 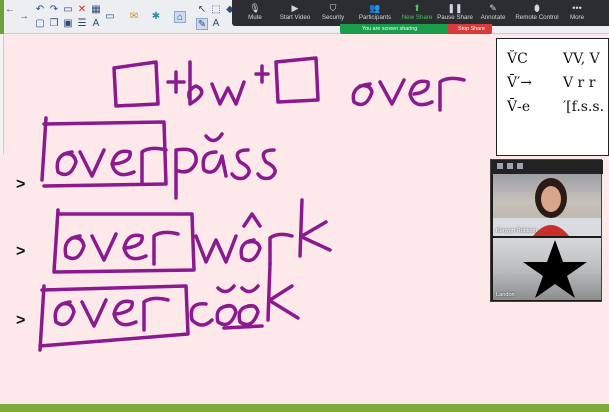 What do you see at coordinates (517, 231) in the screenshot?
I see `participant-name: Kenyon Robison` at bounding box center [517, 231].